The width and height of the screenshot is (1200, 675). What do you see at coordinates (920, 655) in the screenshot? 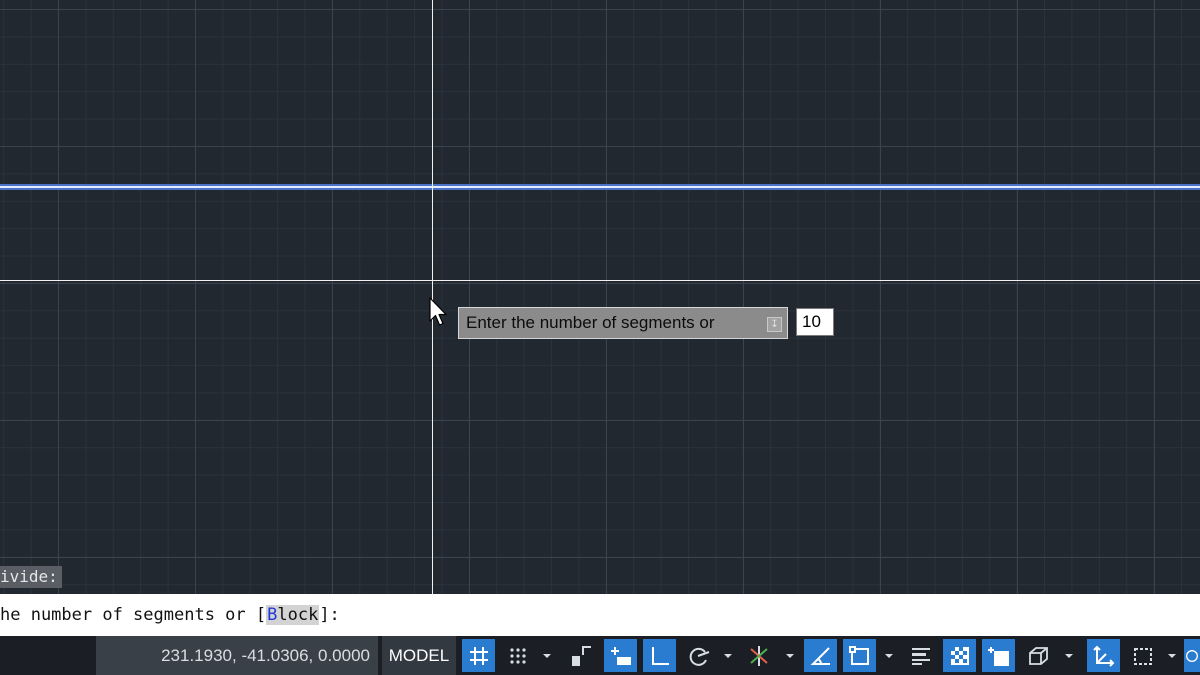
I see `lineweight-icon` at bounding box center [920, 655].